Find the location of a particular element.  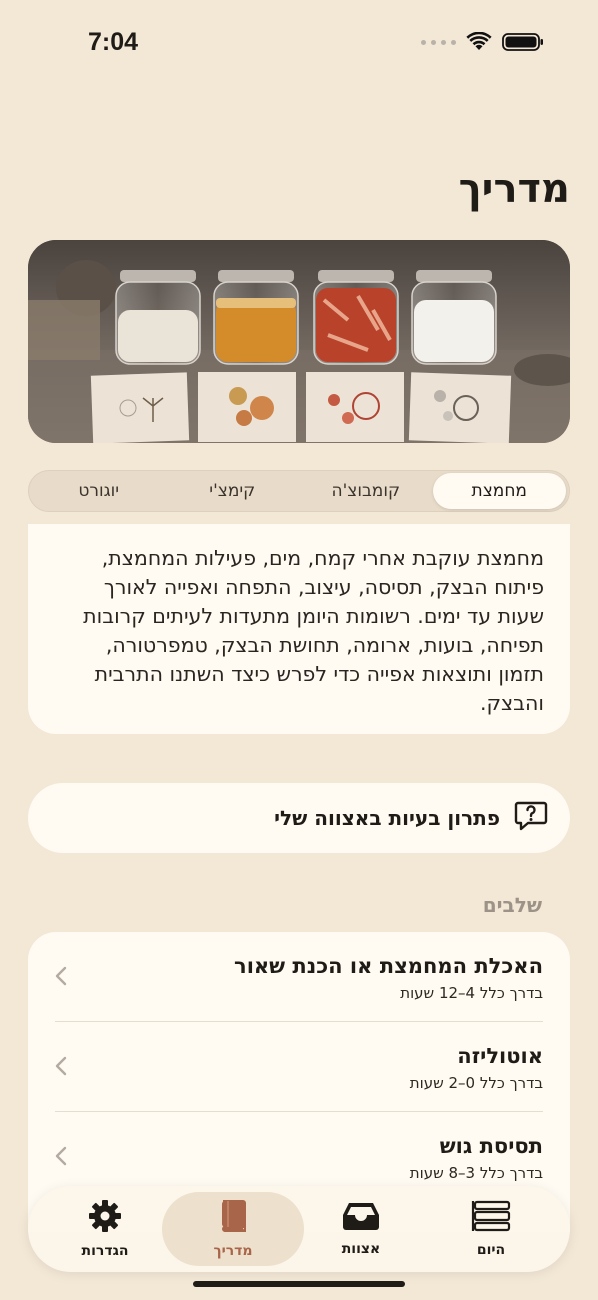

stage-title: תסיסת גוש is located at coordinates (491, 1146).